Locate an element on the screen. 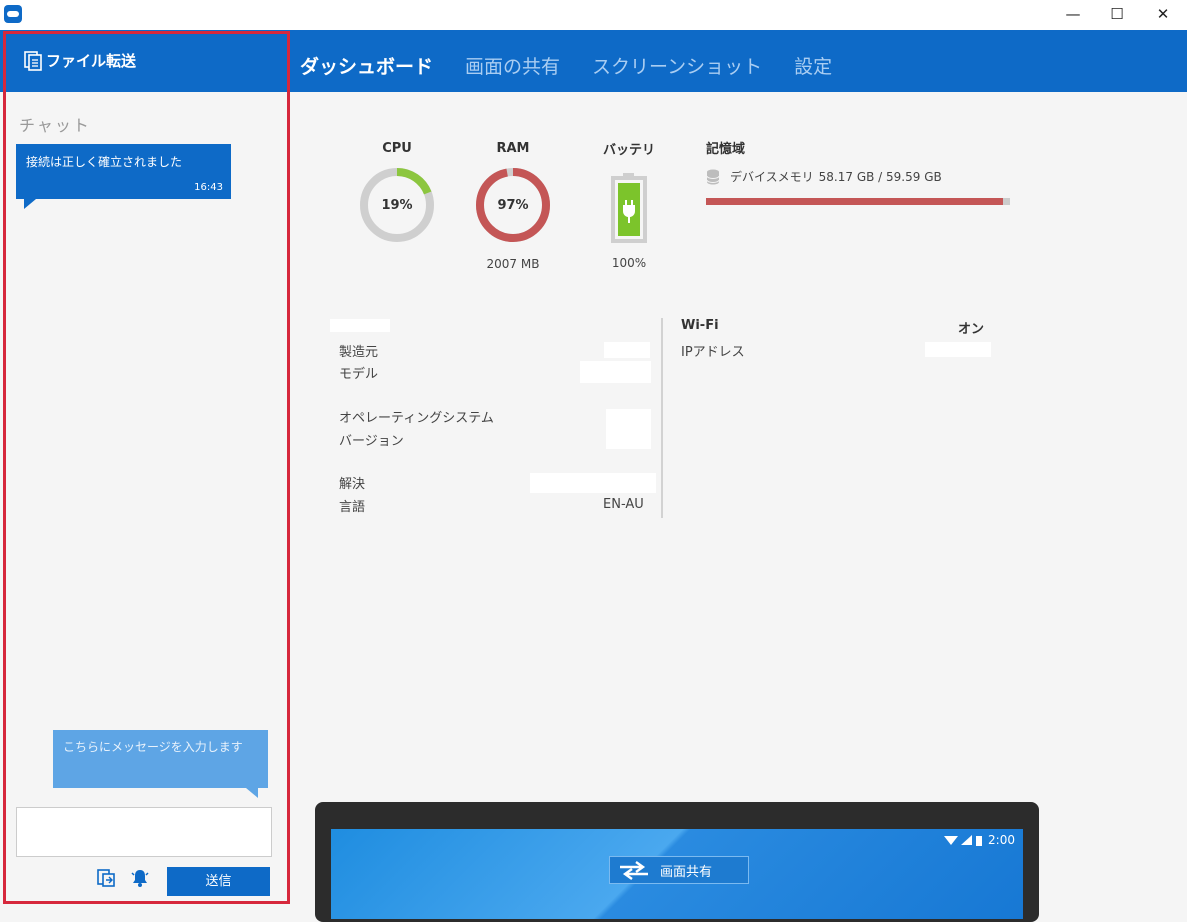 This screenshot has width=1187, height=922. storage-used: 58.17 GB is located at coordinates (846, 176).